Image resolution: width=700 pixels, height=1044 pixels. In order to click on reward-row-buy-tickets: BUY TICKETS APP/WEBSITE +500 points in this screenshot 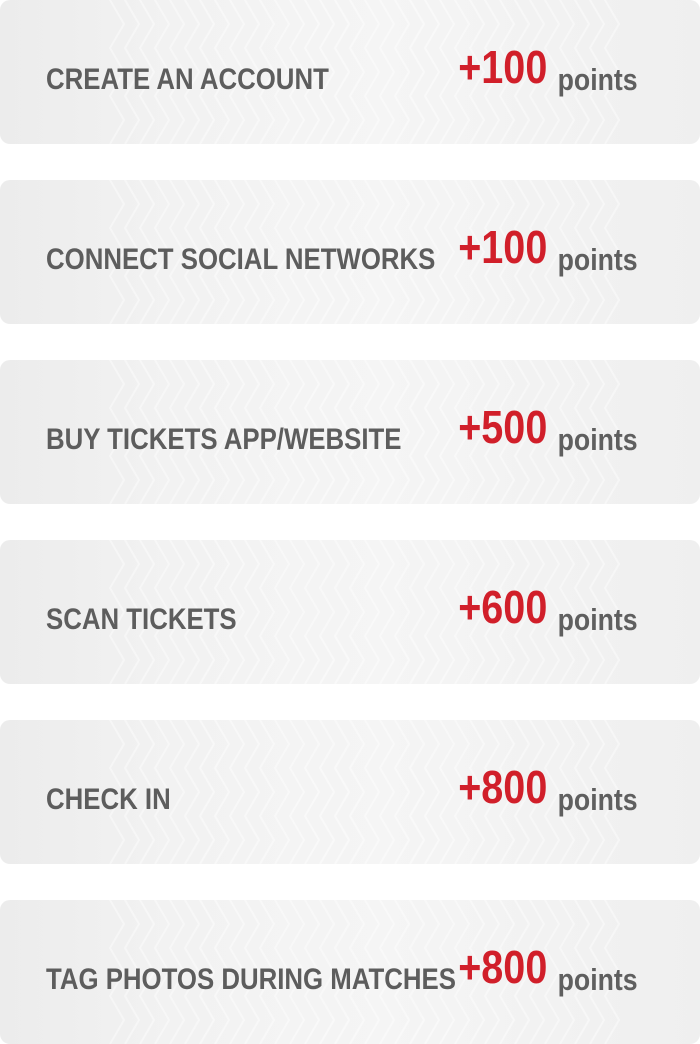, I will do `click(350, 432)`.